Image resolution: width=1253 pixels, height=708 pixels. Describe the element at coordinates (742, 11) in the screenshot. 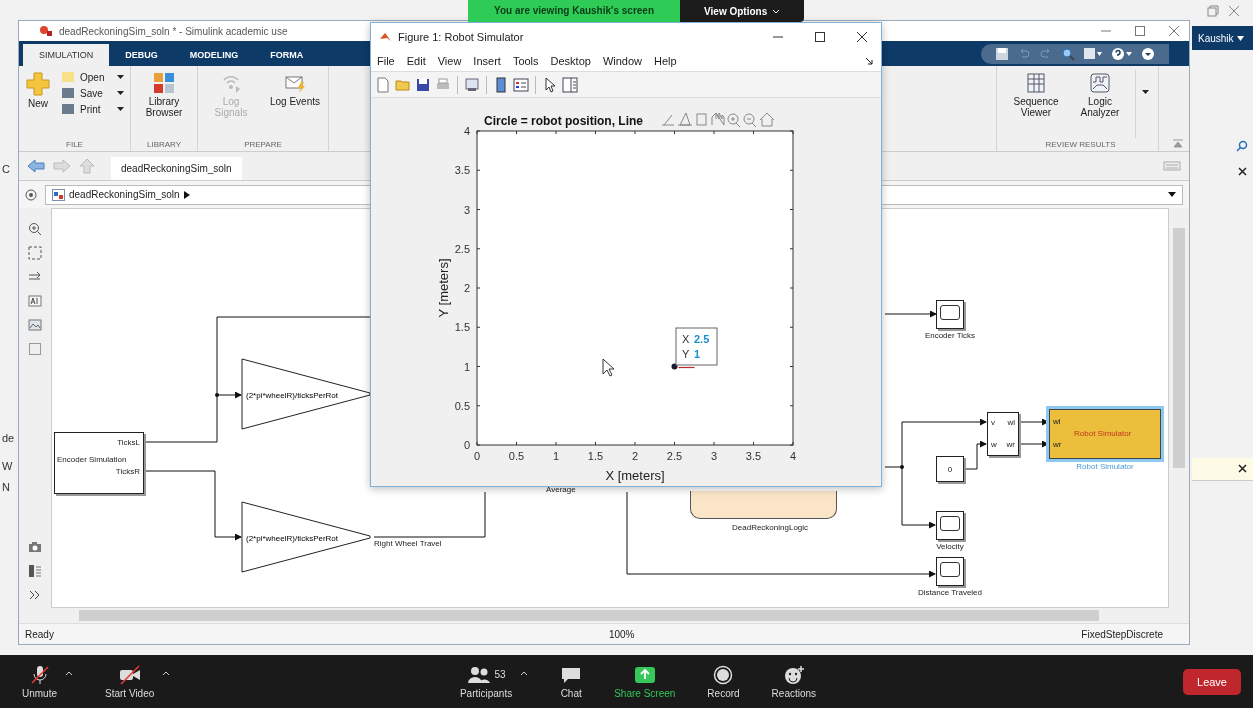

I see `view-options-button: View Options` at that location.